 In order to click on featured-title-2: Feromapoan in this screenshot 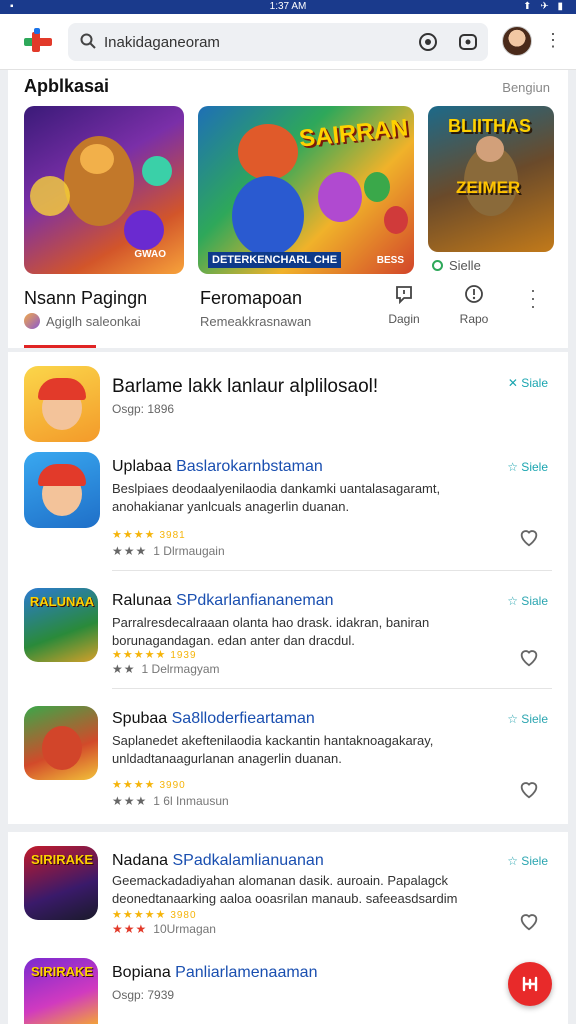, I will do `click(251, 298)`.